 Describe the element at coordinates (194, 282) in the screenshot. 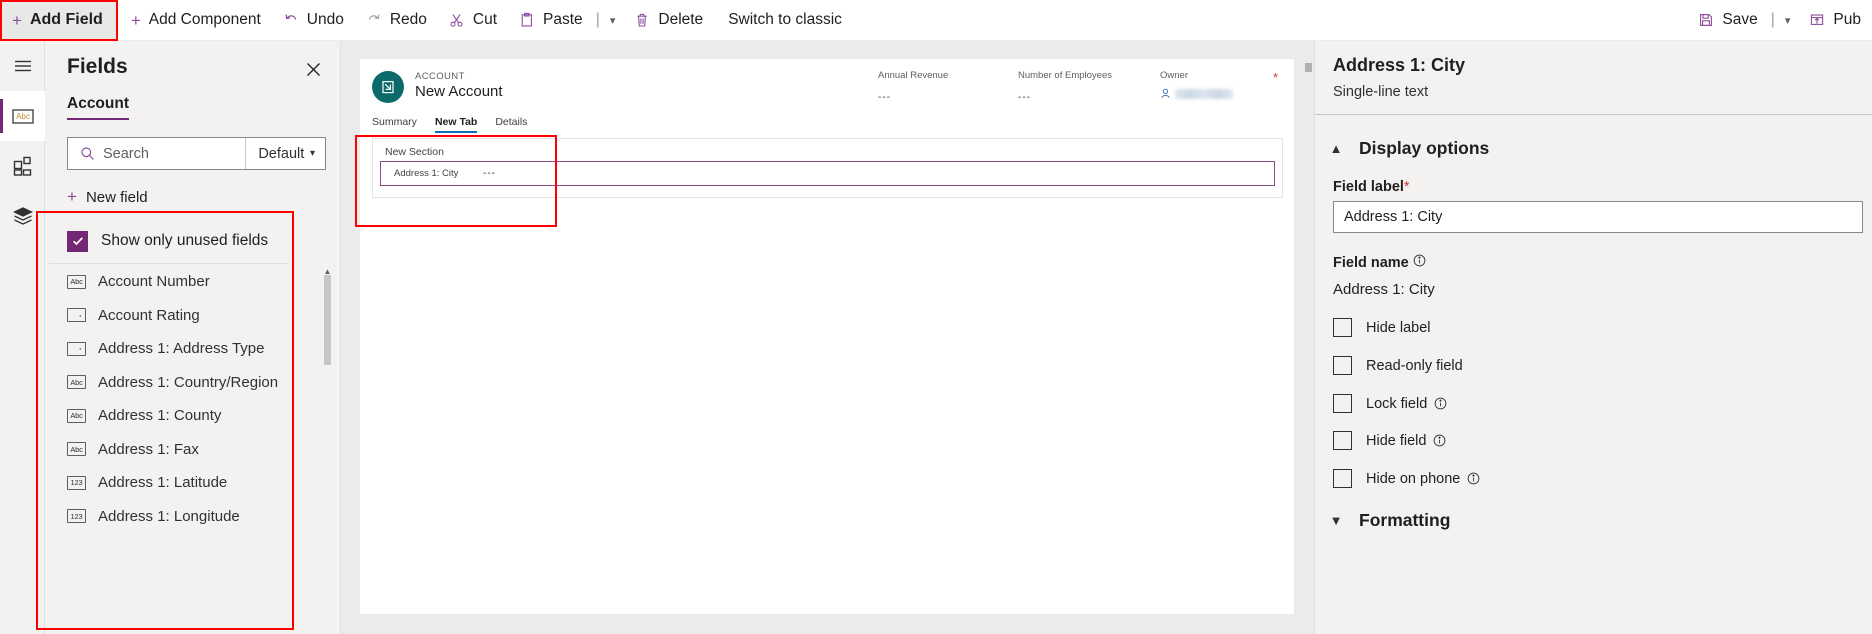

I see `list-item: Abc Account Number` at that location.